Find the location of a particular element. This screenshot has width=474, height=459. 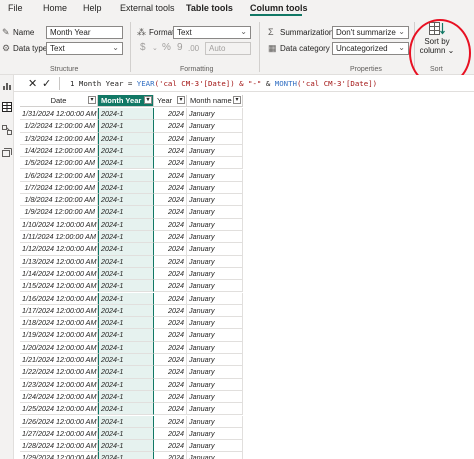

table-row: 1/11/2024 12:00:00 AM 2024-1 2024 January is located at coordinates (128, 237).